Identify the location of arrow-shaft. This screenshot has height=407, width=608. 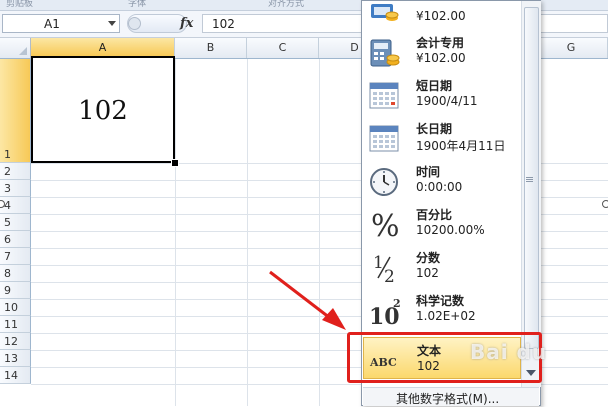
(300, 295).